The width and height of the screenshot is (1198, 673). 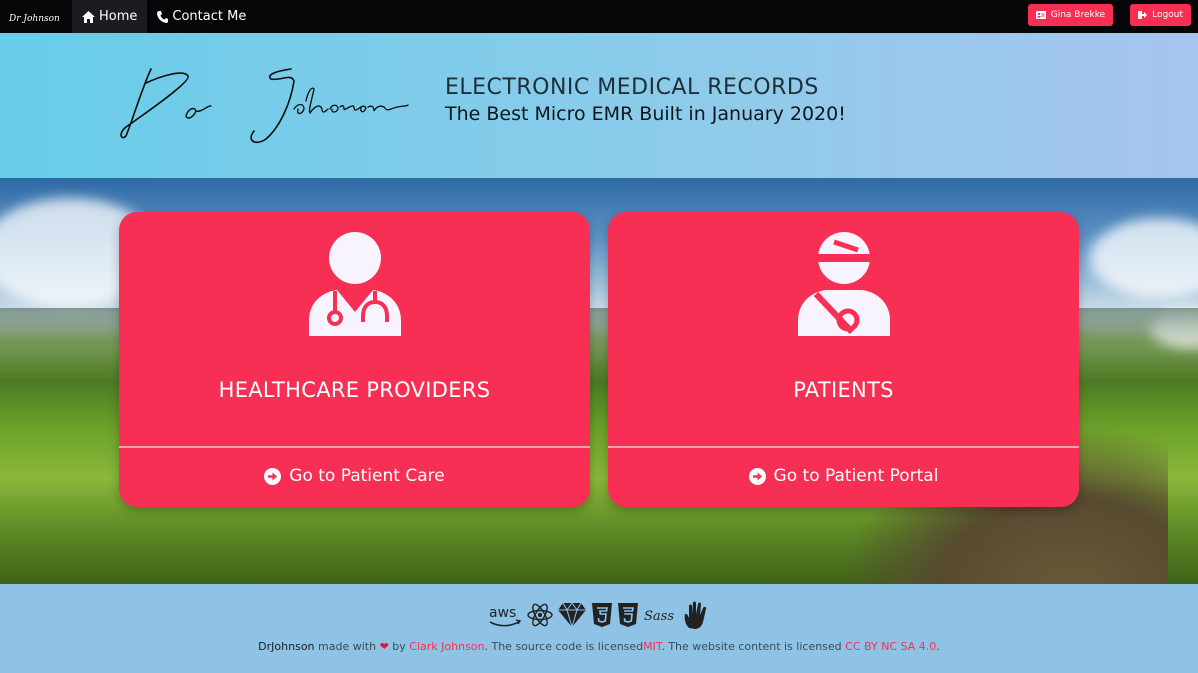 I want to click on card-title: HEALTHCARE PROVIDERS, so click(x=354, y=390).